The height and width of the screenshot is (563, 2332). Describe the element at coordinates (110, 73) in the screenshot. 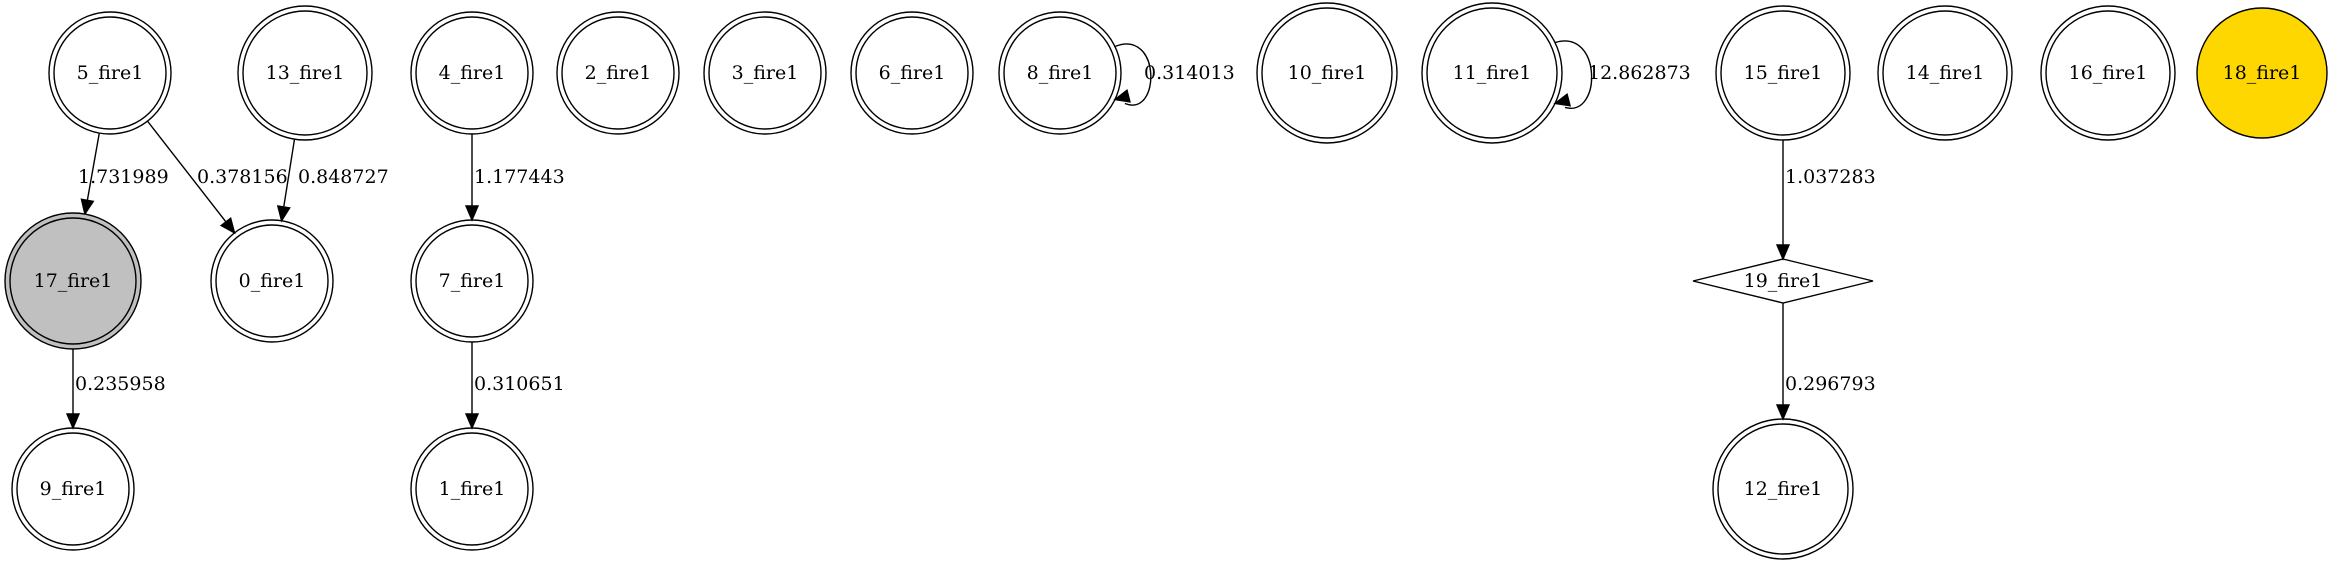

I see `node-label: 5_fire1` at that location.